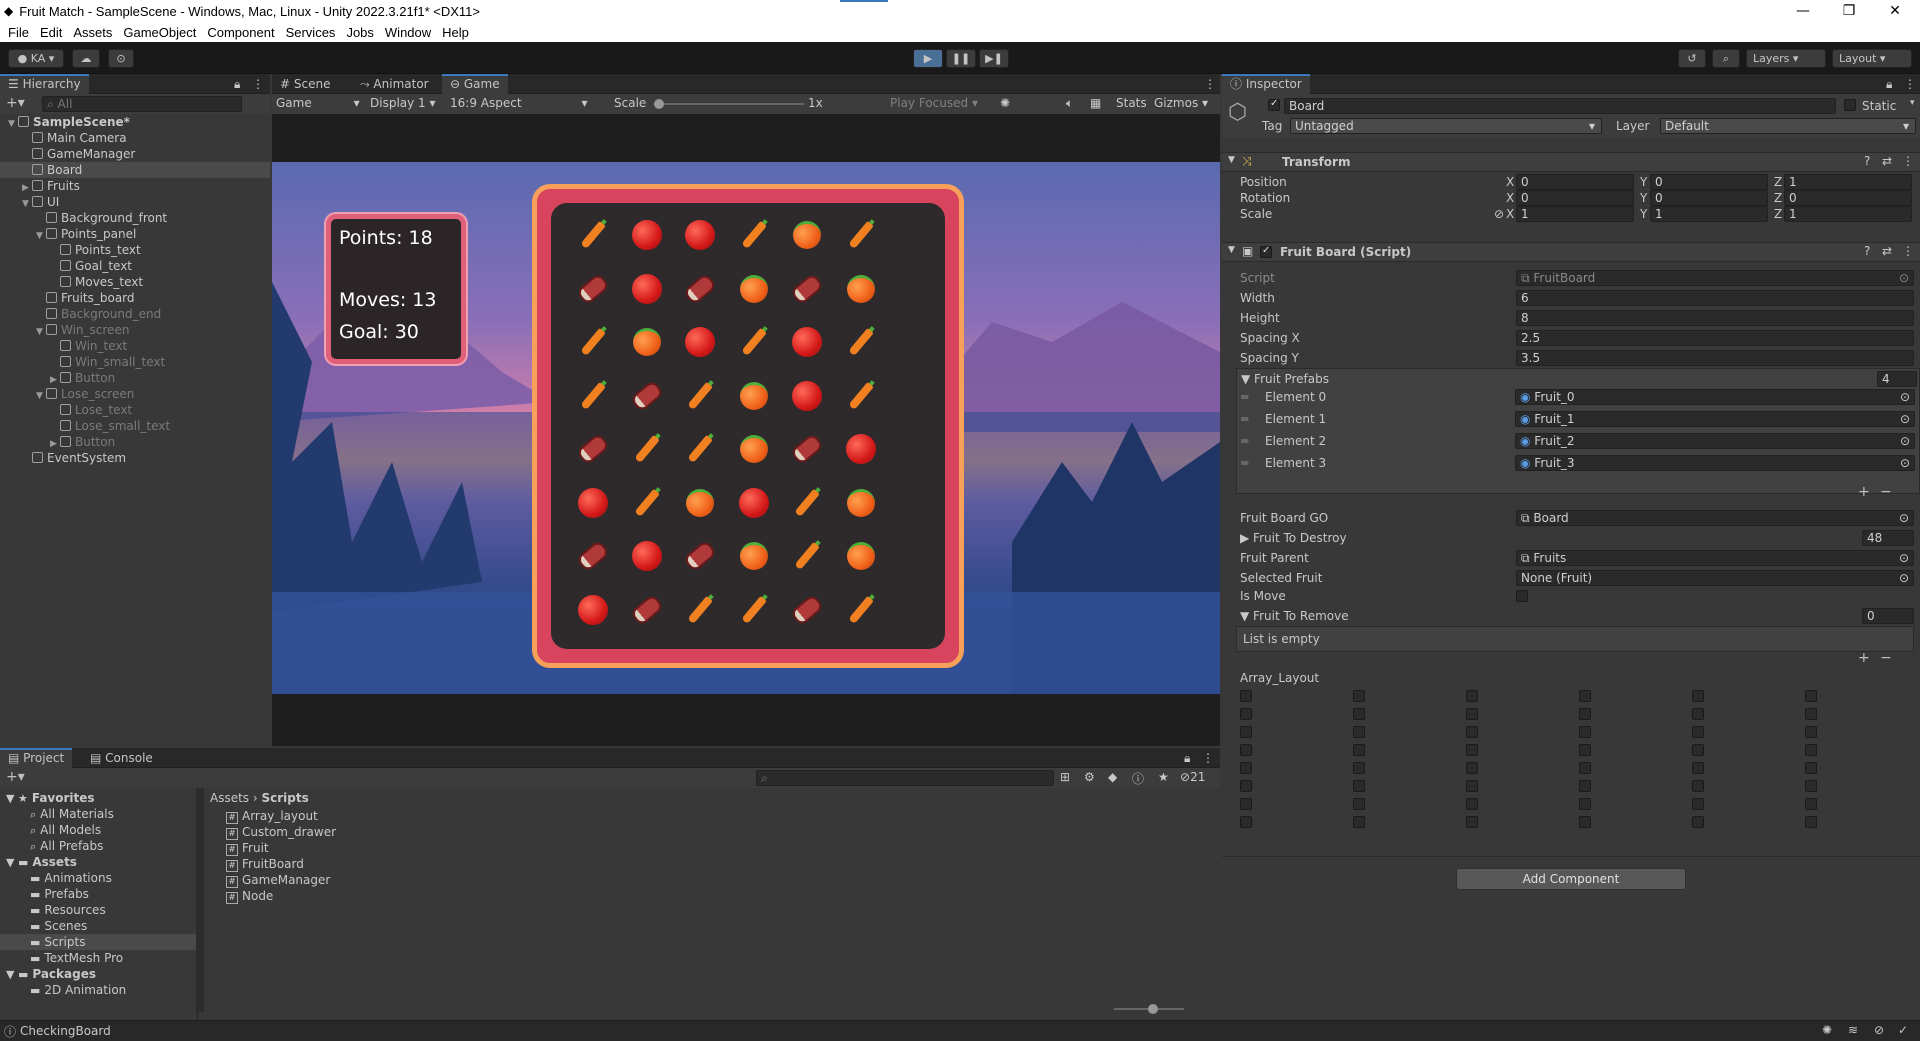 Image resolution: width=1920 pixels, height=1041 pixels. Describe the element at coordinates (142, 104) in the screenshot. I see `hierarchy-search-input: ⌕ All` at that location.